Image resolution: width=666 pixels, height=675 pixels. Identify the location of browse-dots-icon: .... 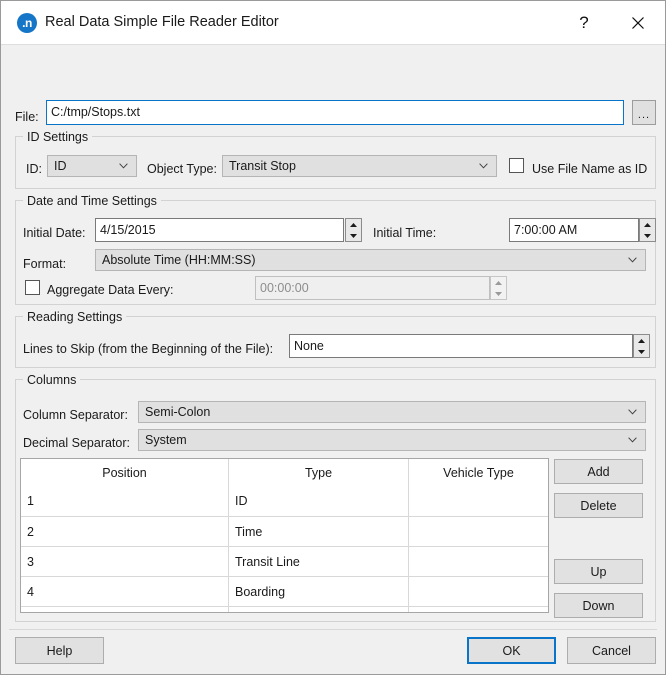
(644, 115).